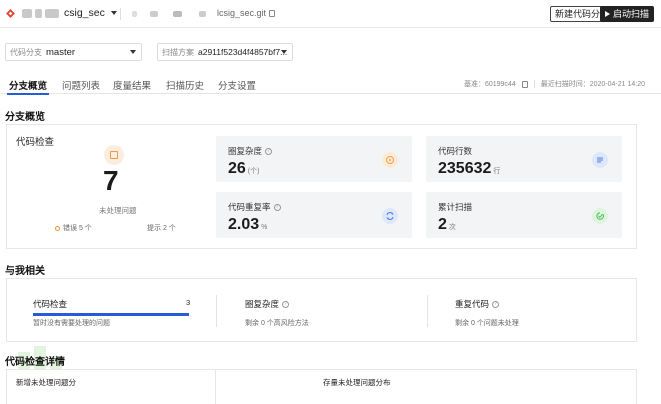  I want to click on repo-selector: csig_sec, so click(90, 13).